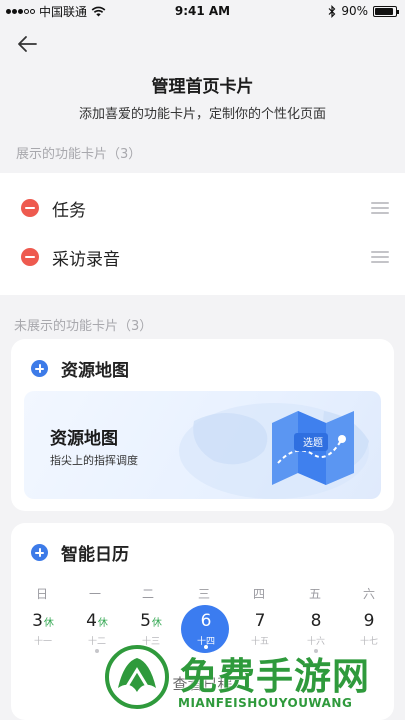 This screenshot has width=405, height=720. What do you see at coordinates (354, 11) in the screenshot?
I see `battery-percent: 90%` at bounding box center [354, 11].